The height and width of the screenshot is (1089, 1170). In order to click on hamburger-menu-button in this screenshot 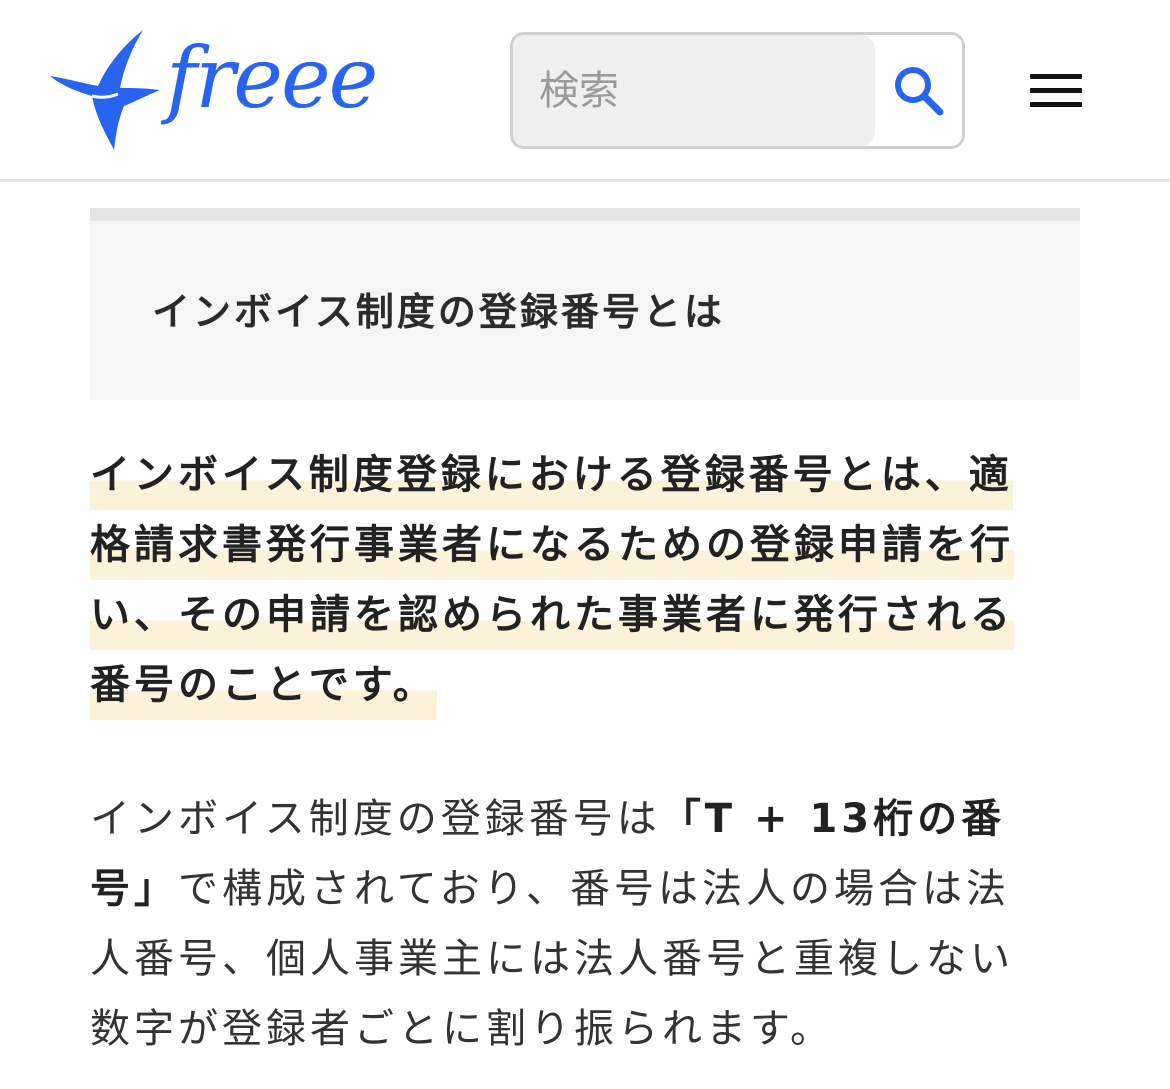, I will do `click(1056, 91)`.